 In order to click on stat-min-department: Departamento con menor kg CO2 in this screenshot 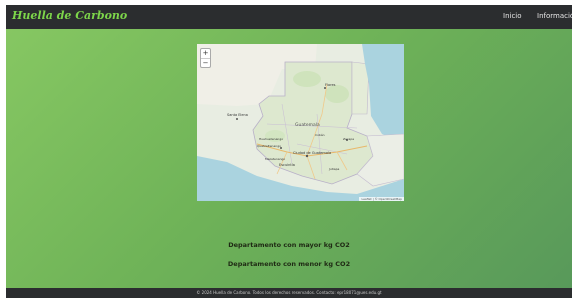, I will do `click(289, 264)`.